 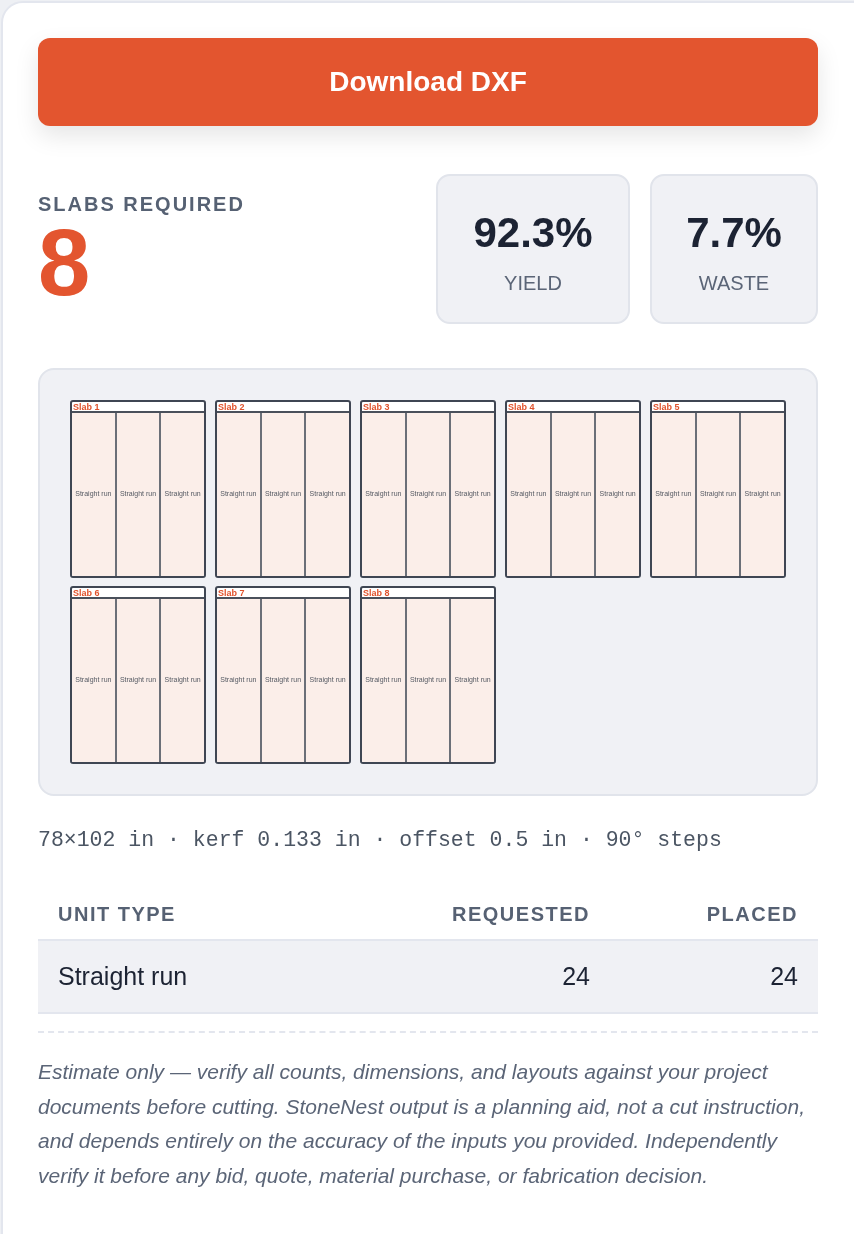 I want to click on slab-label: Slab 5, so click(x=666, y=406).